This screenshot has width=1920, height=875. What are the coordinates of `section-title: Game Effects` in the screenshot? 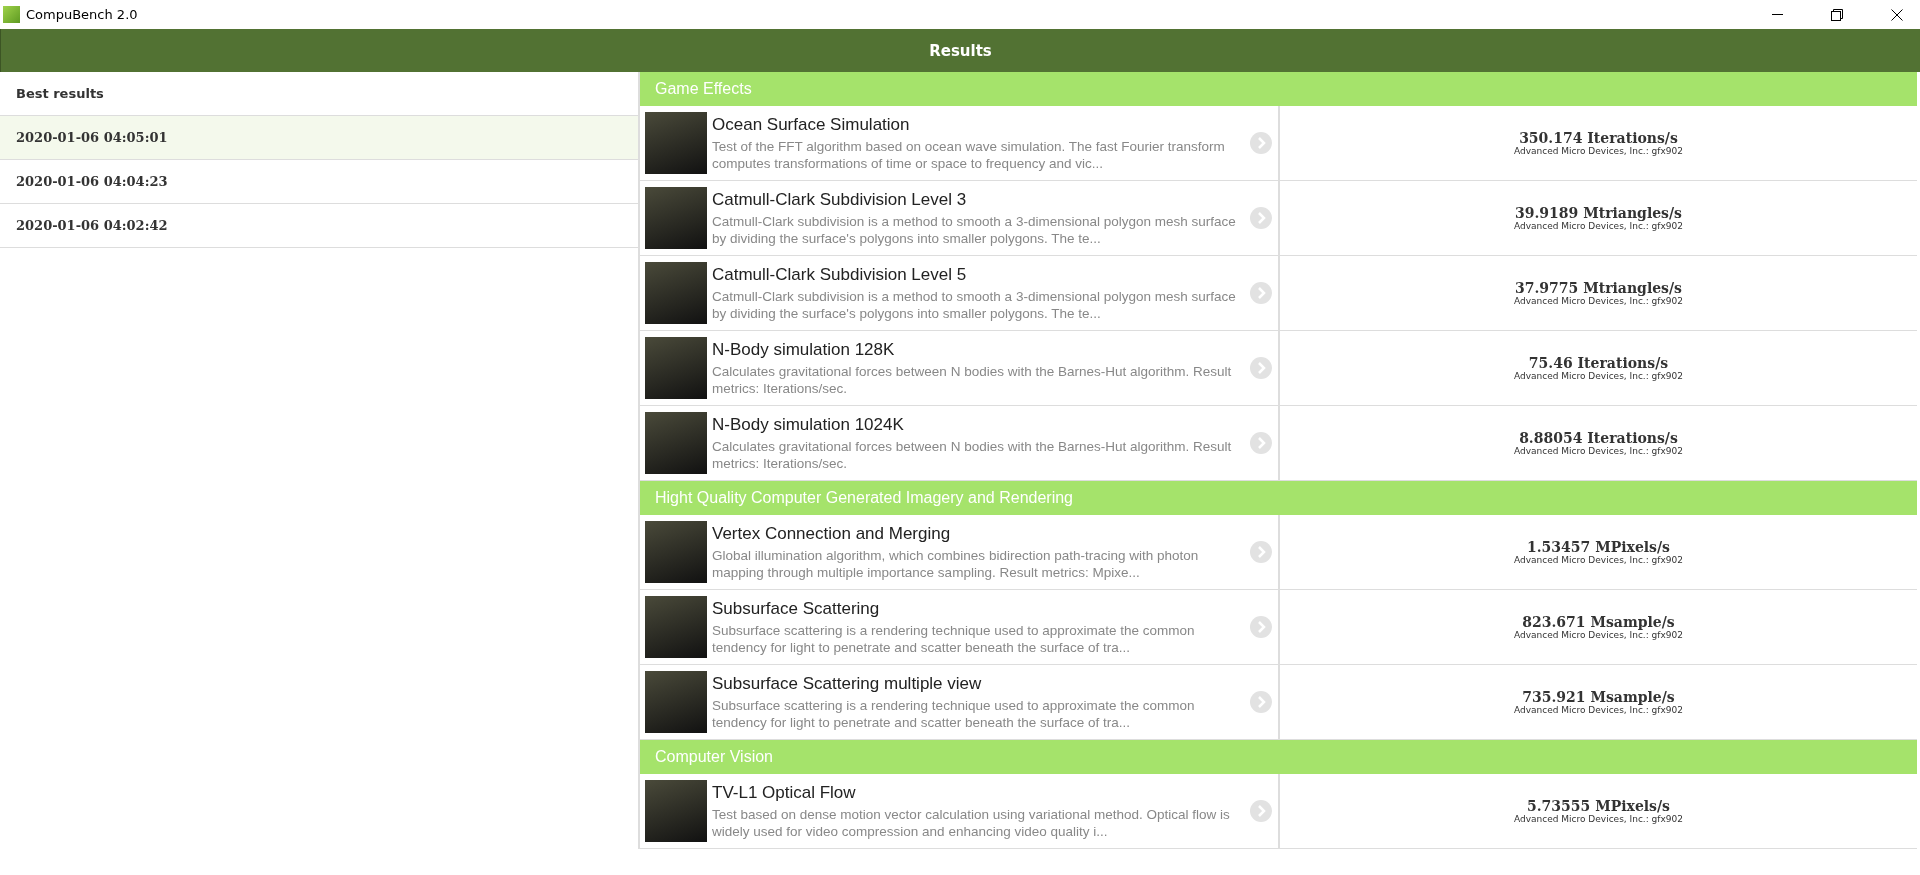 It's located at (703, 89).